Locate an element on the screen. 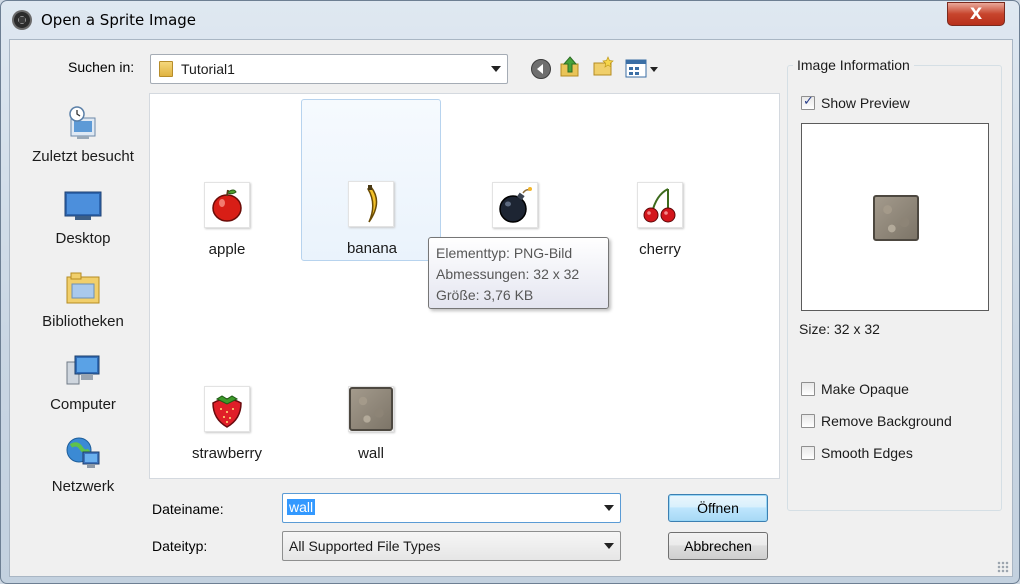  desktop-icon is located at coordinates (83, 205).